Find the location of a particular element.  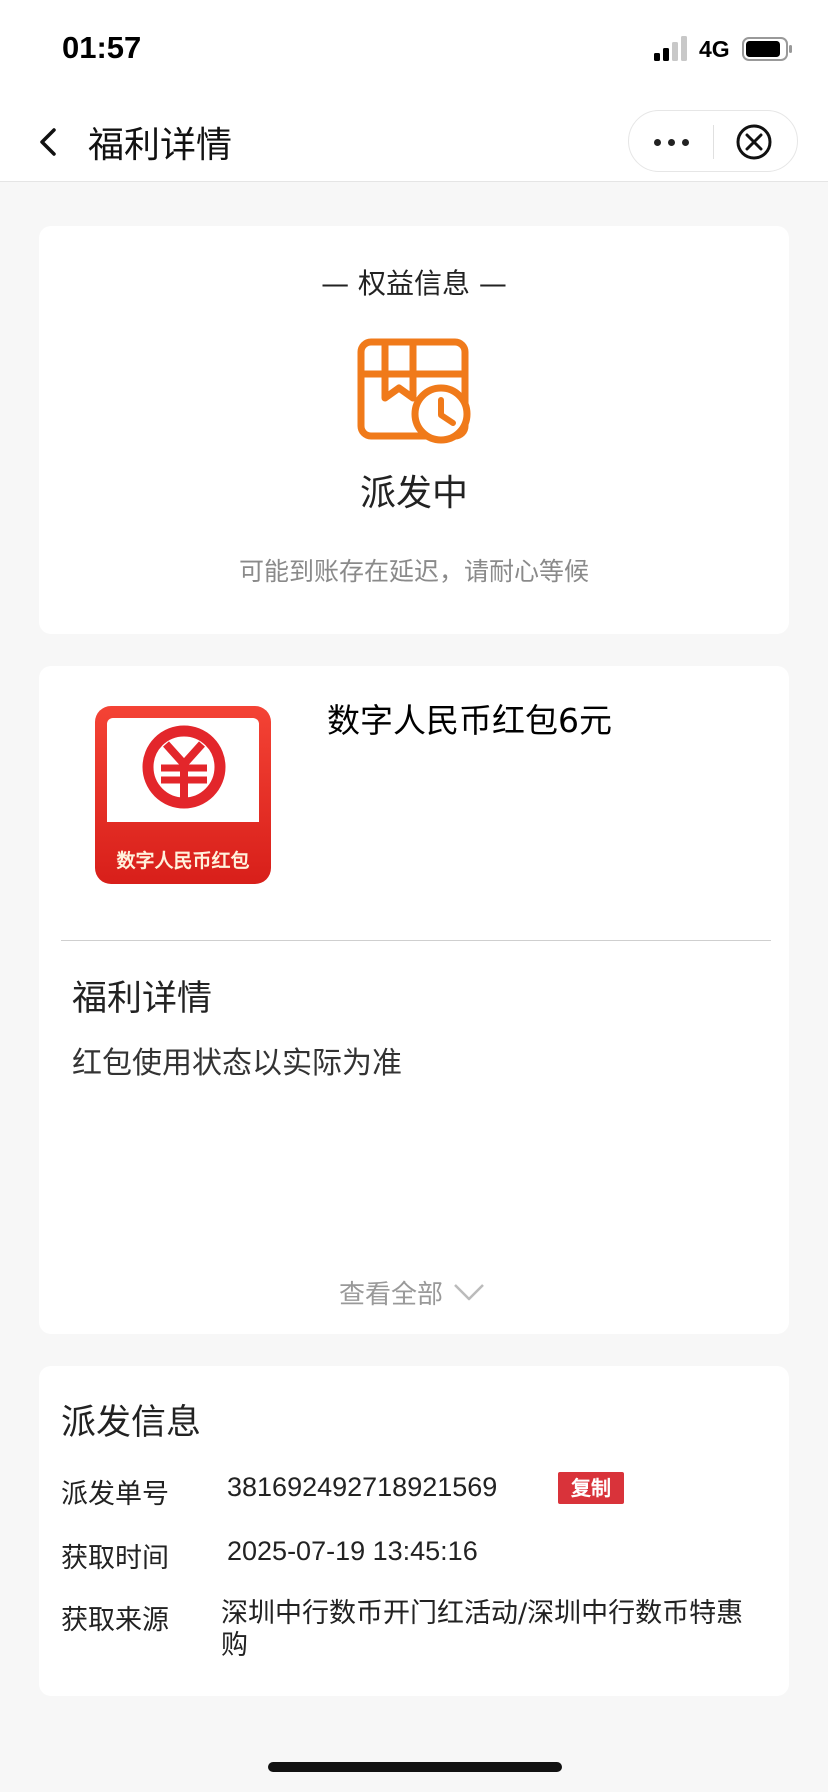

package-clock-icon is located at coordinates (414, 391).